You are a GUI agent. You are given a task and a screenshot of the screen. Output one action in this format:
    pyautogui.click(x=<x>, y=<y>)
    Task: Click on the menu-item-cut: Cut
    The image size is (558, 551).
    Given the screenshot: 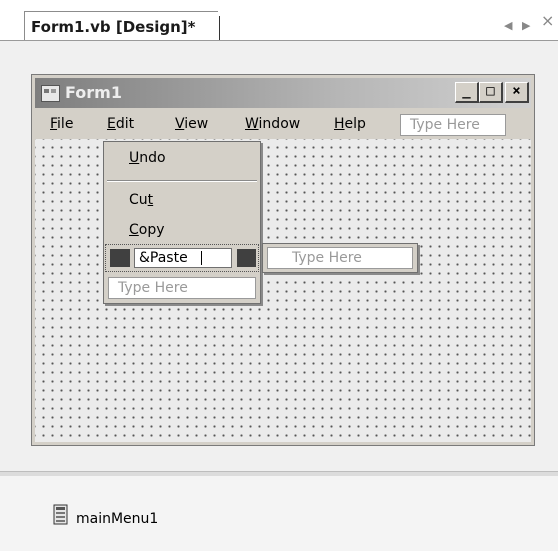 What is the action you would take?
    pyautogui.click(x=141, y=200)
    